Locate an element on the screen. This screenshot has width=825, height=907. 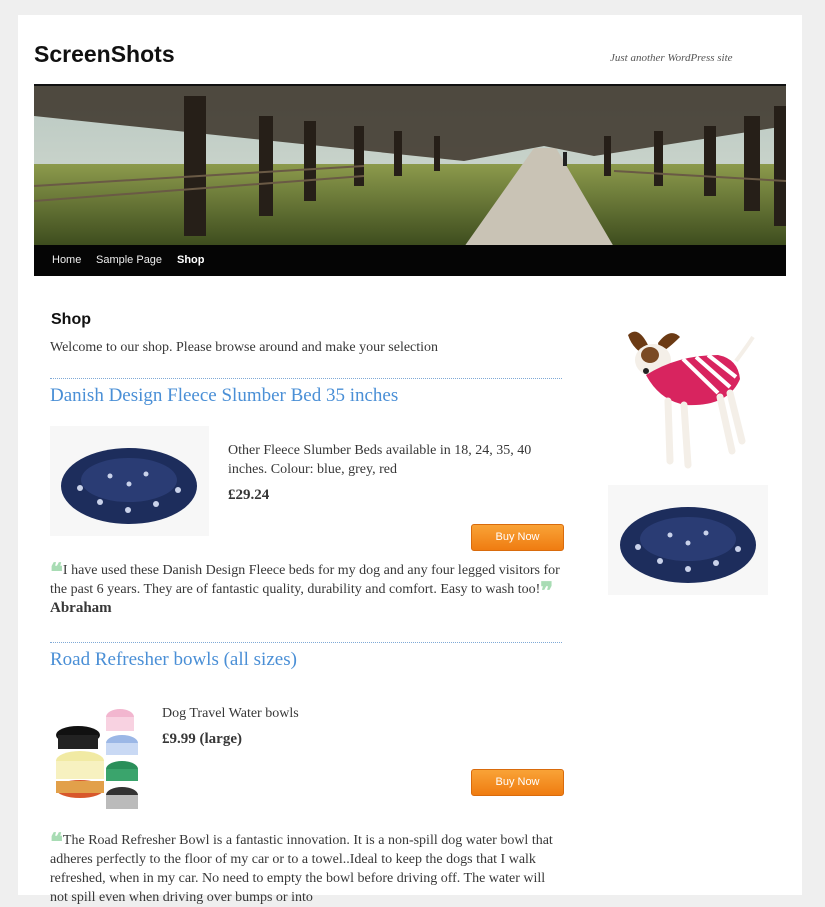
testimonial-author: Abraham is located at coordinates (81, 608).